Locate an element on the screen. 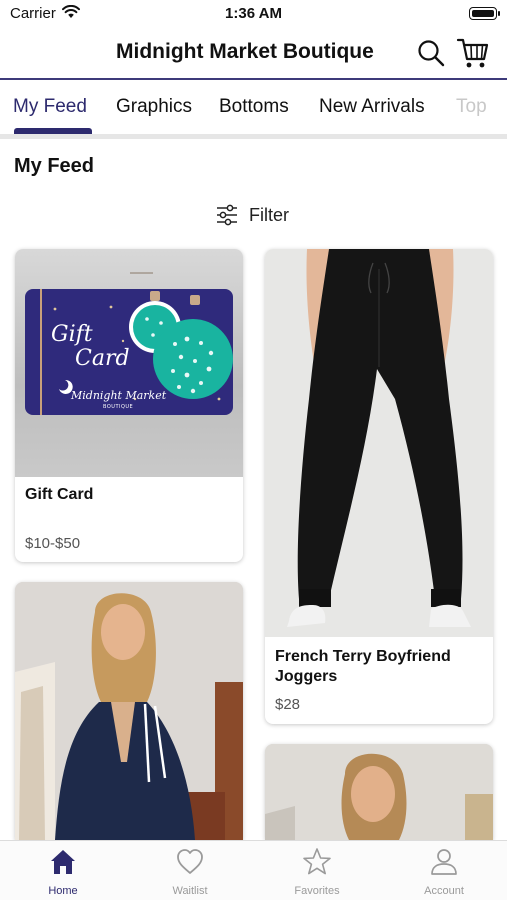 The image size is (507, 900). status-bar: Carrier 1:36 AM is located at coordinates (253, 14).